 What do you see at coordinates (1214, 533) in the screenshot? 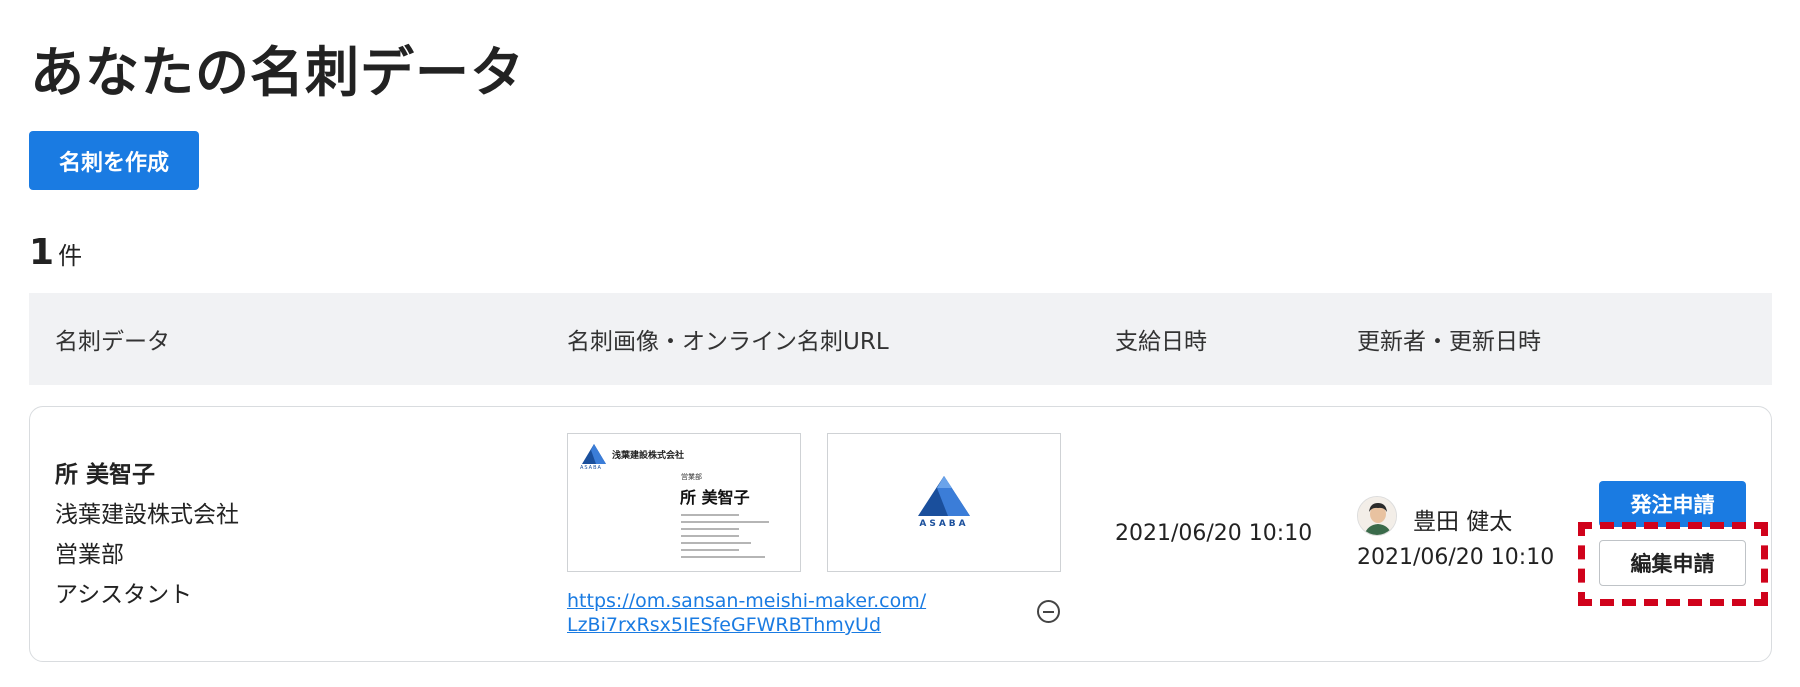
I see `issued-date: 2021/06/20 10:10` at bounding box center [1214, 533].